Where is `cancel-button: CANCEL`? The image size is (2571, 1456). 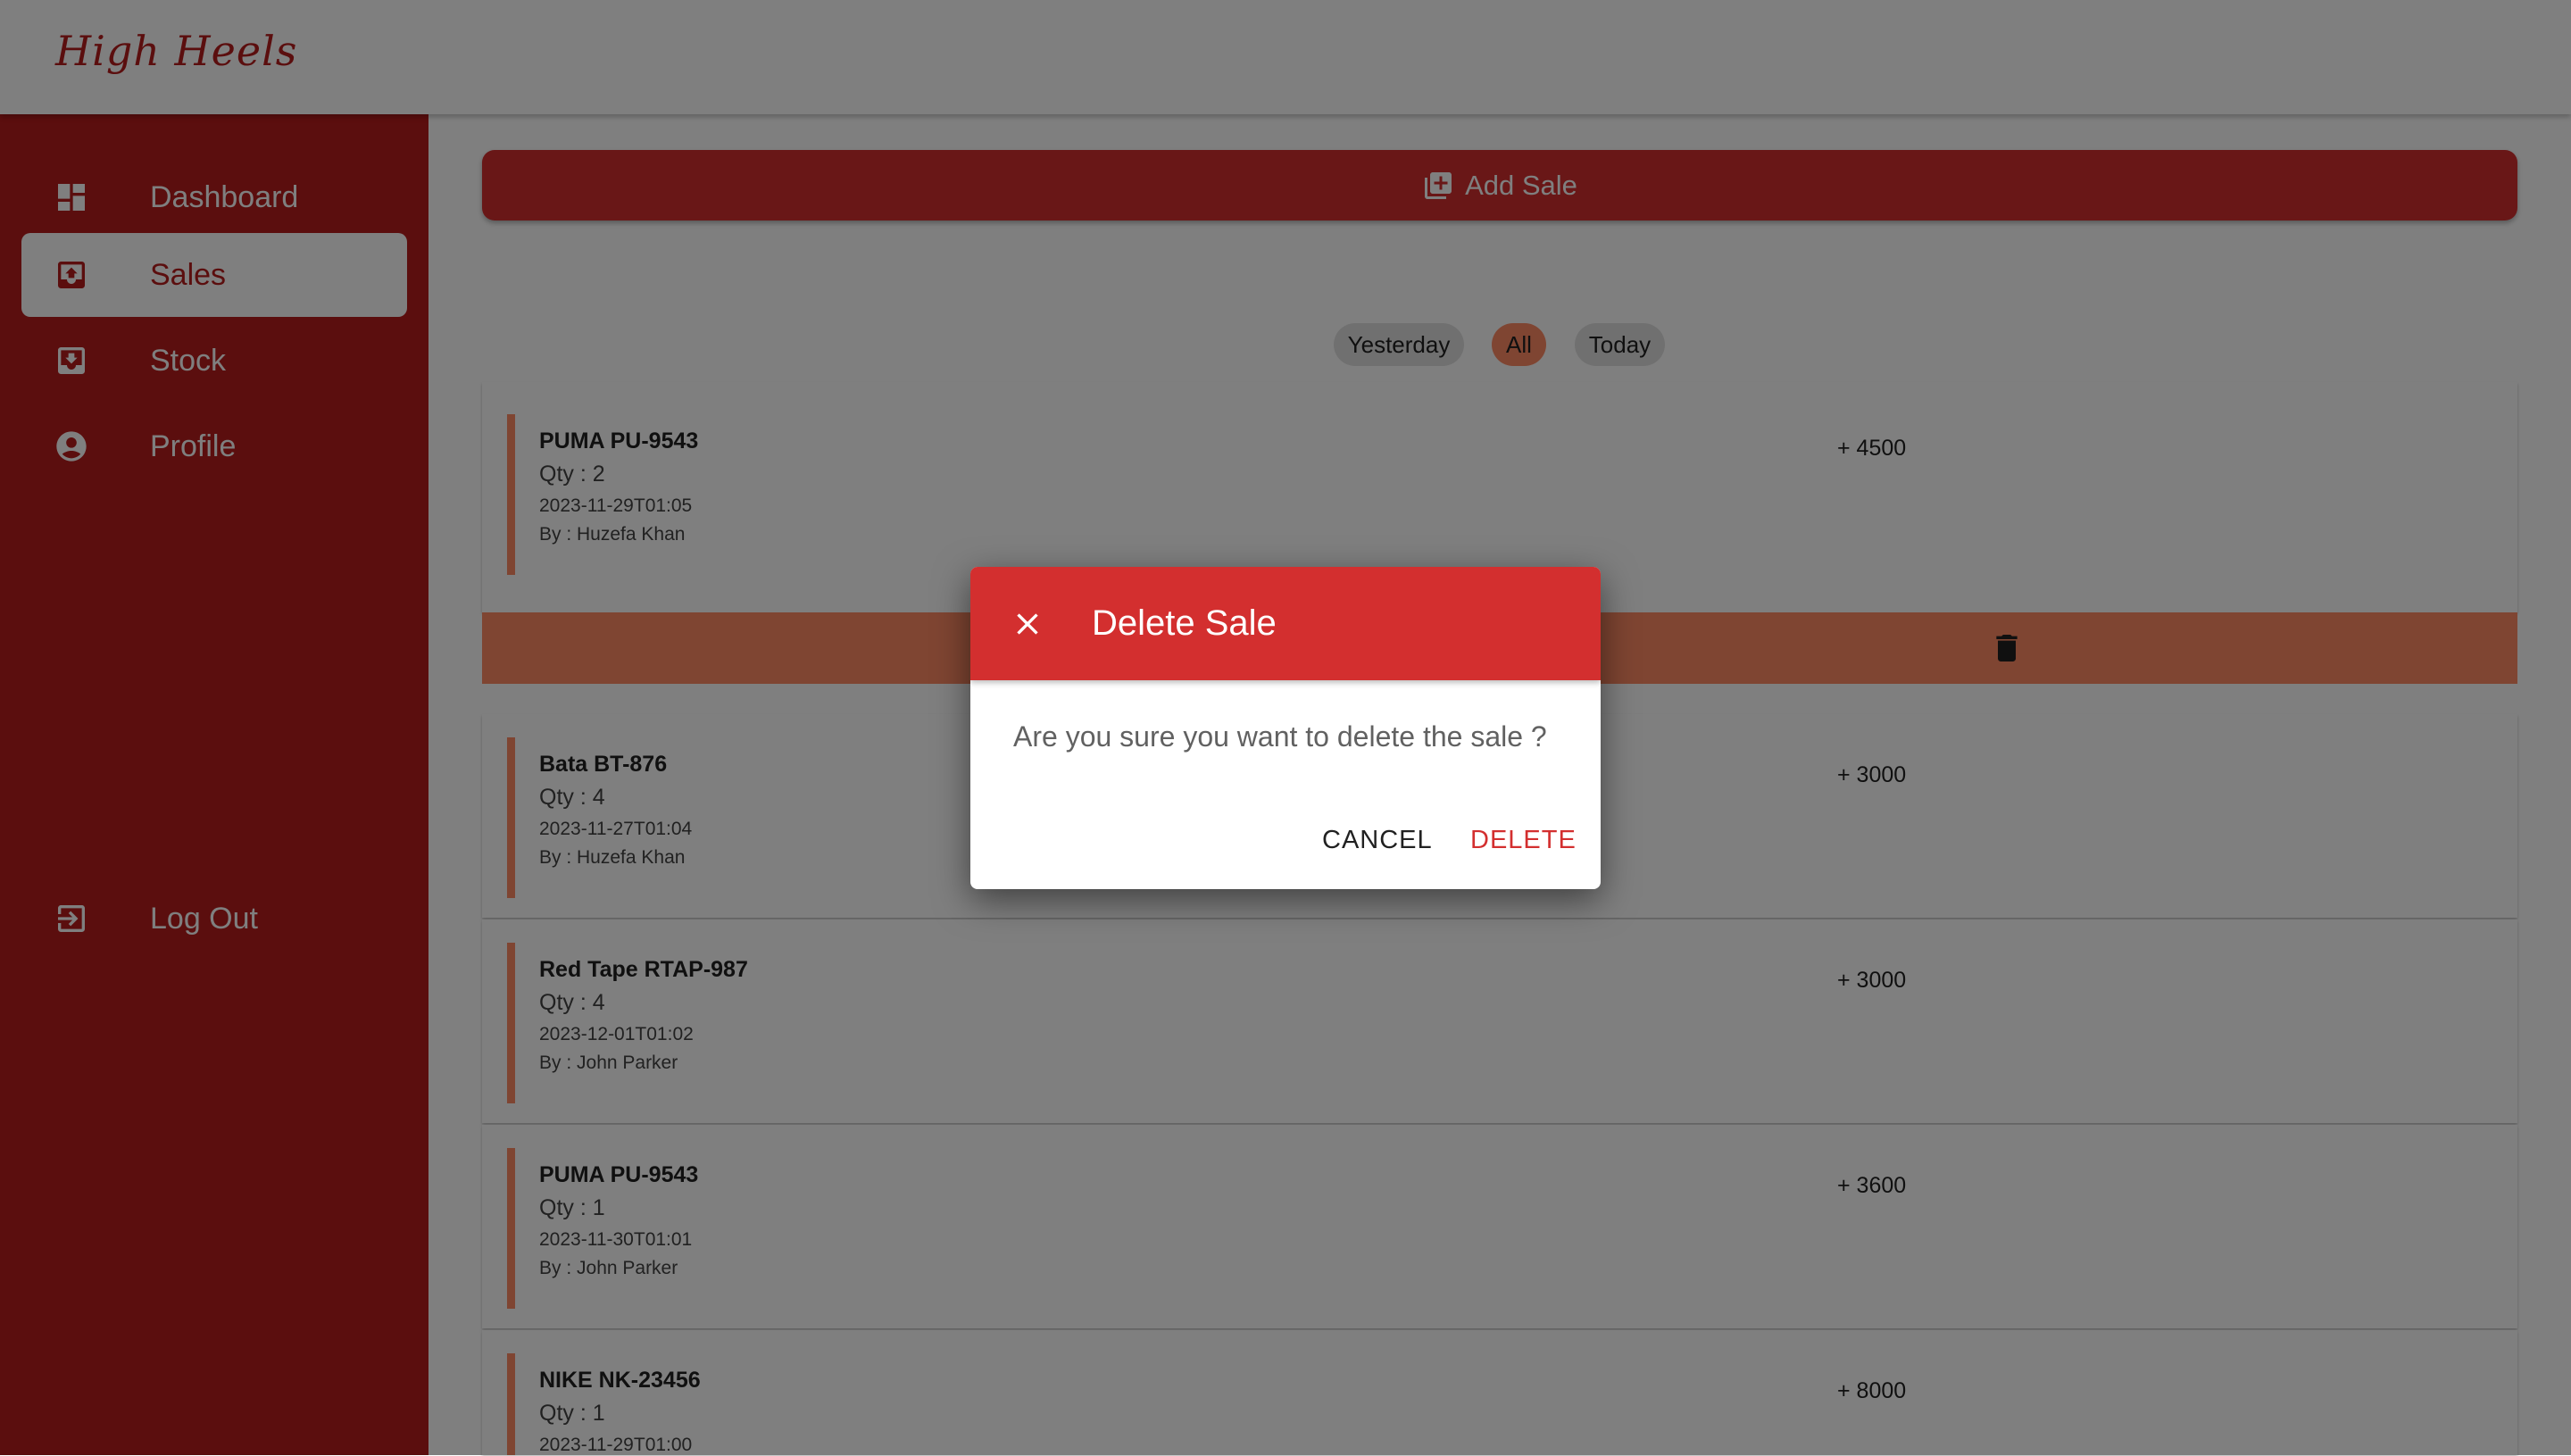 cancel-button: CANCEL is located at coordinates (1377, 841).